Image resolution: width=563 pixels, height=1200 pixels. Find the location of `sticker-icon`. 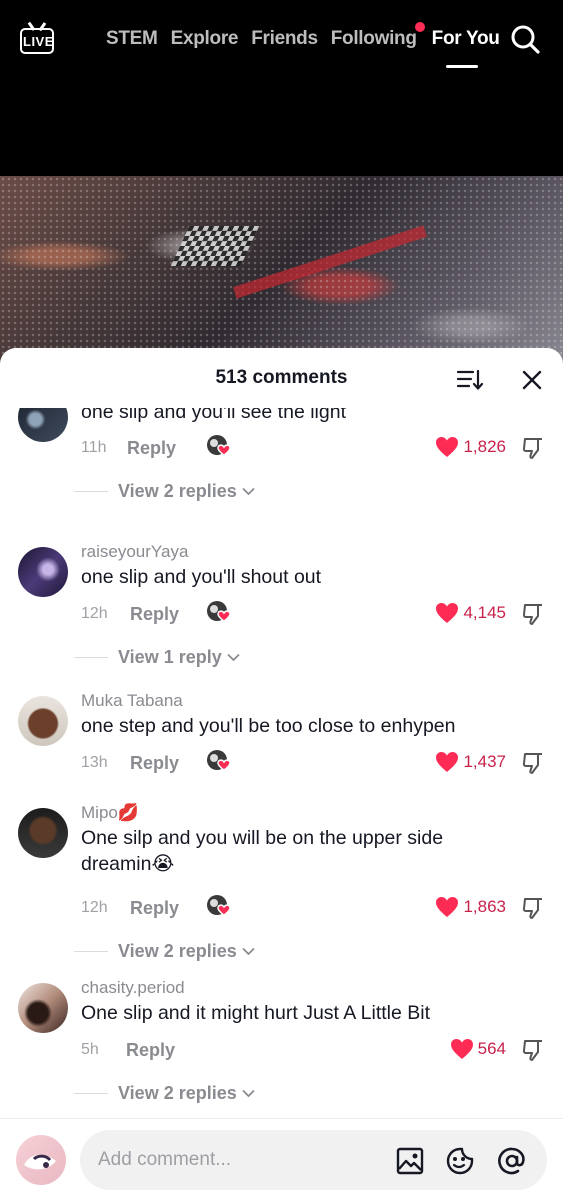

sticker-icon is located at coordinates (460, 1161).